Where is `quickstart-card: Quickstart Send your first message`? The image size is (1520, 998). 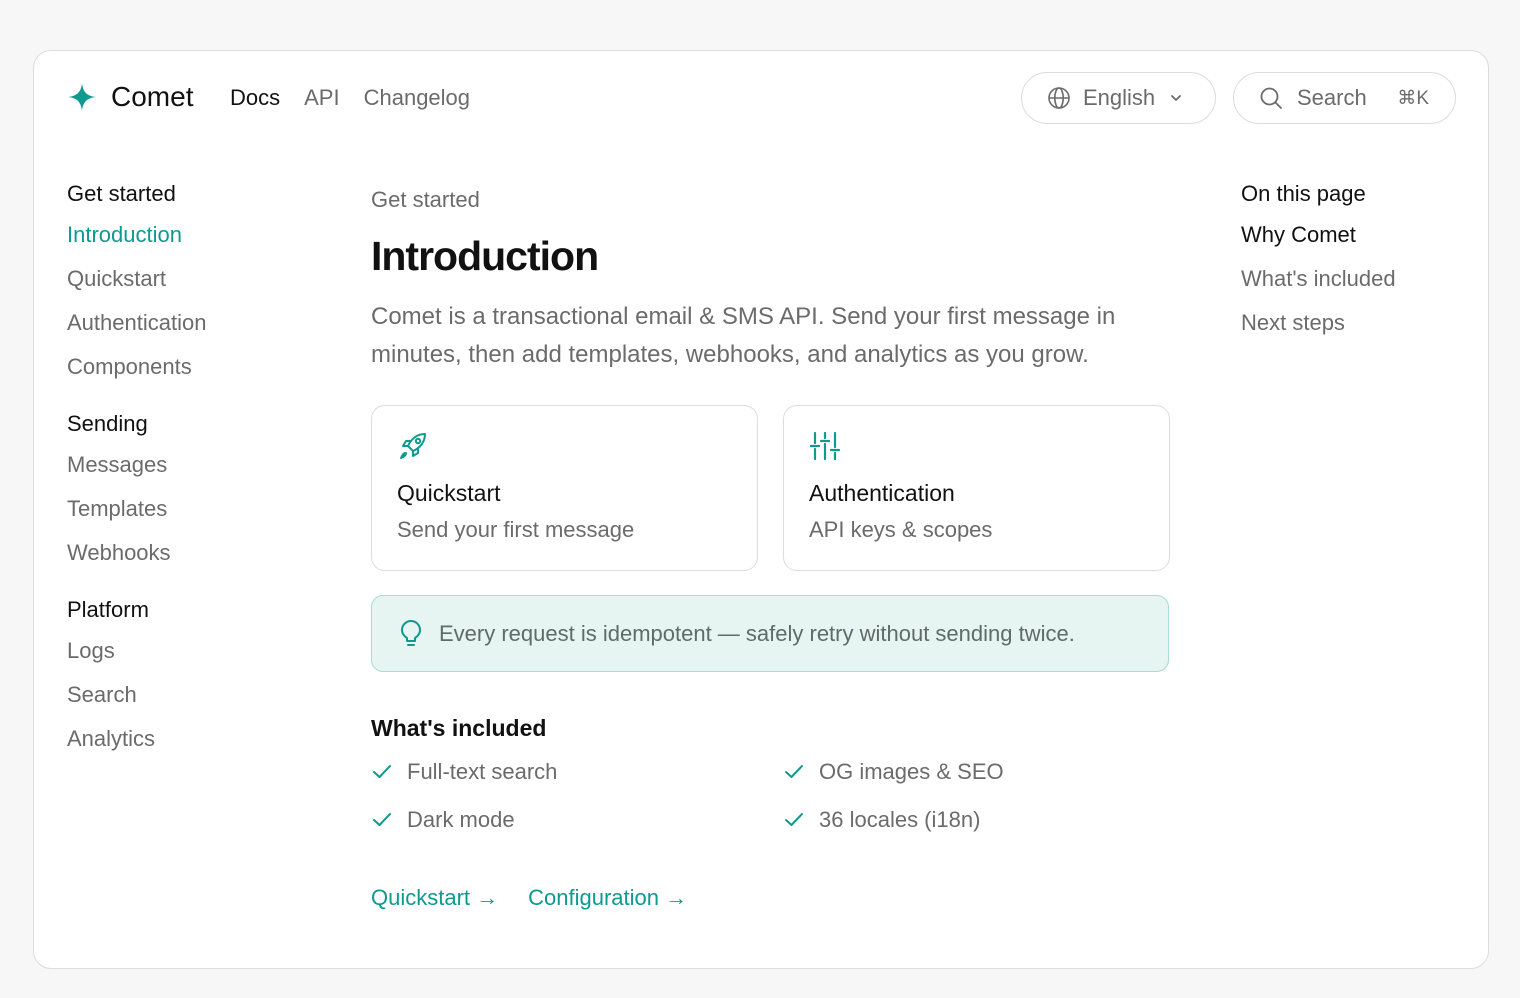 quickstart-card: Quickstart Send your first message is located at coordinates (564, 488).